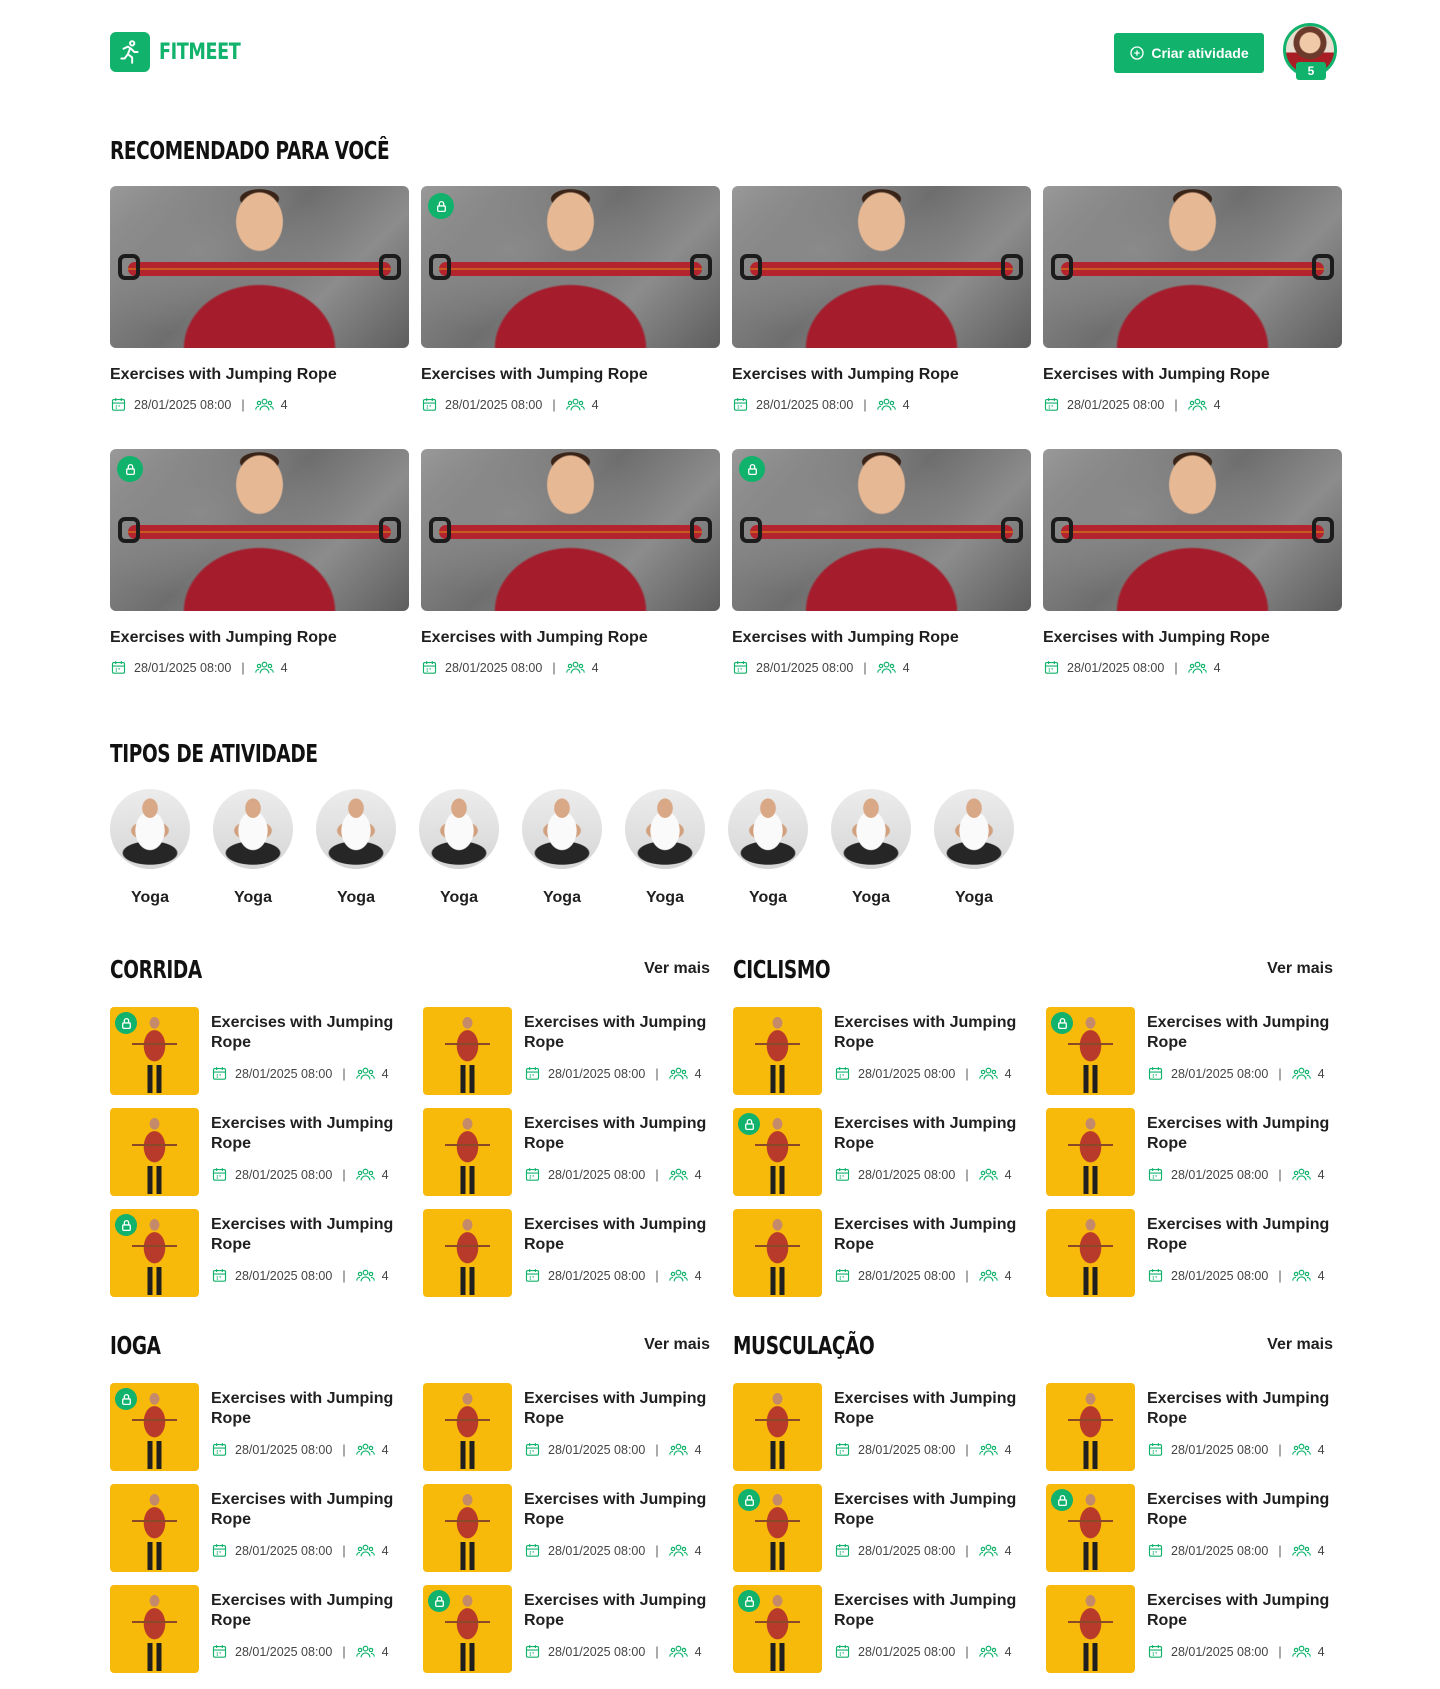 This screenshot has height=1689, width=1440. I want to click on user-avatar-button: 5, so click(1310, 53).